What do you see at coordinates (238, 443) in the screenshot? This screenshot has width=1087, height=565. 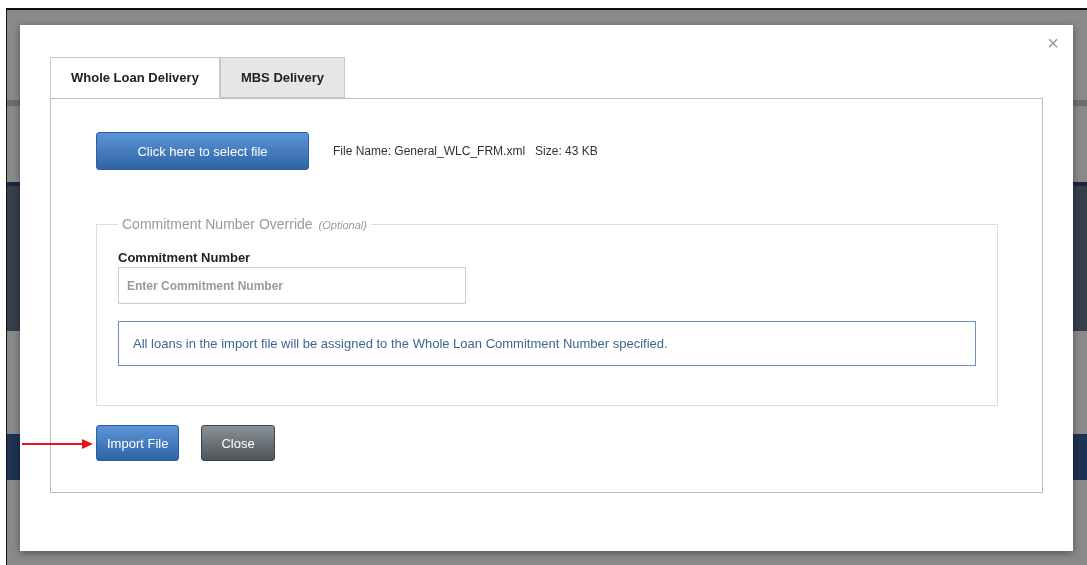 I see `close-button: Close` at bounding box center [238, 443].